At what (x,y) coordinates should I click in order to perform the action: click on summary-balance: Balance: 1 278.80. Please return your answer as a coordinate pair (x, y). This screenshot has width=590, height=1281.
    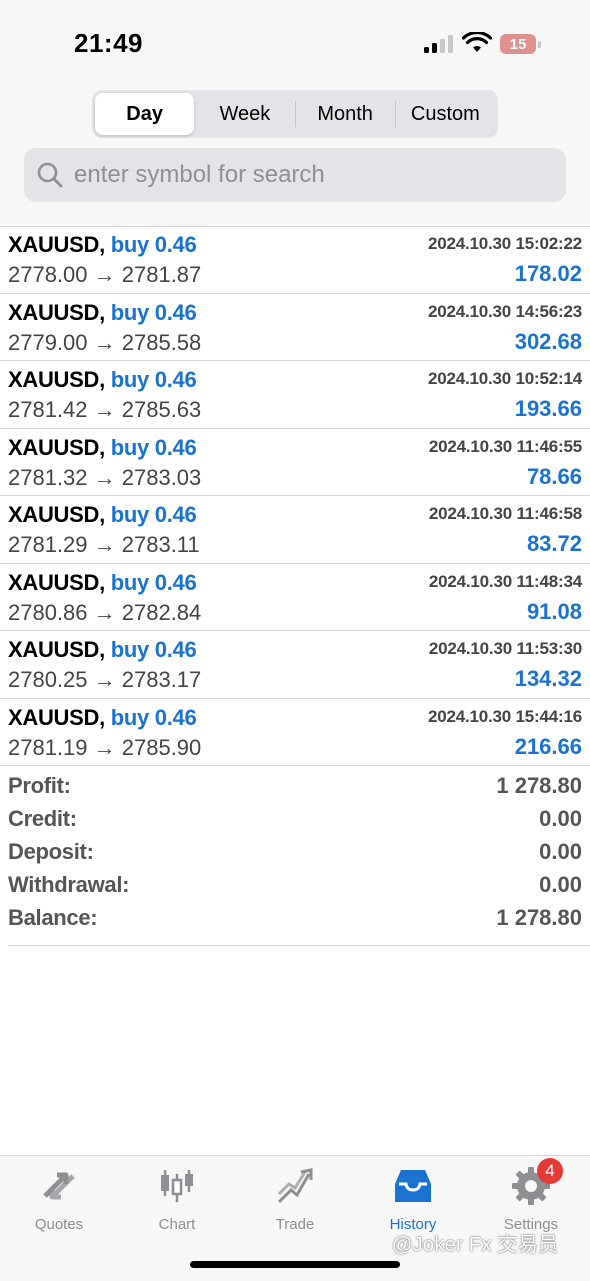
    Looking at the image, I should click on (295, 921).